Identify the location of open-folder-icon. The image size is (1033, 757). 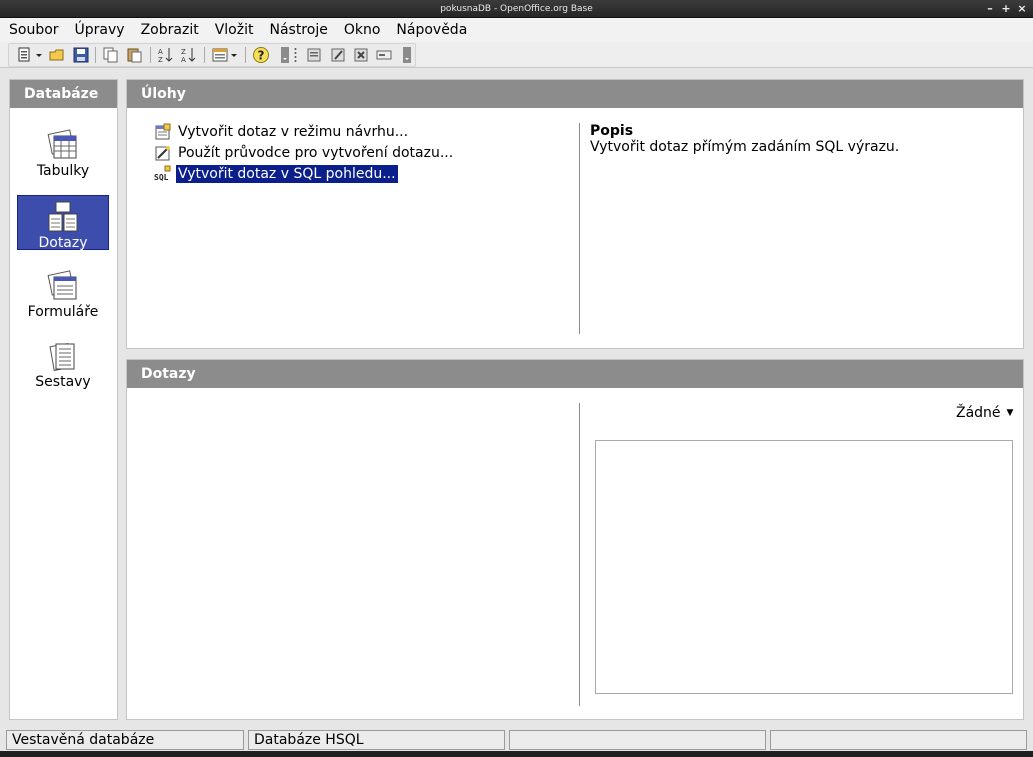
(57, 55).